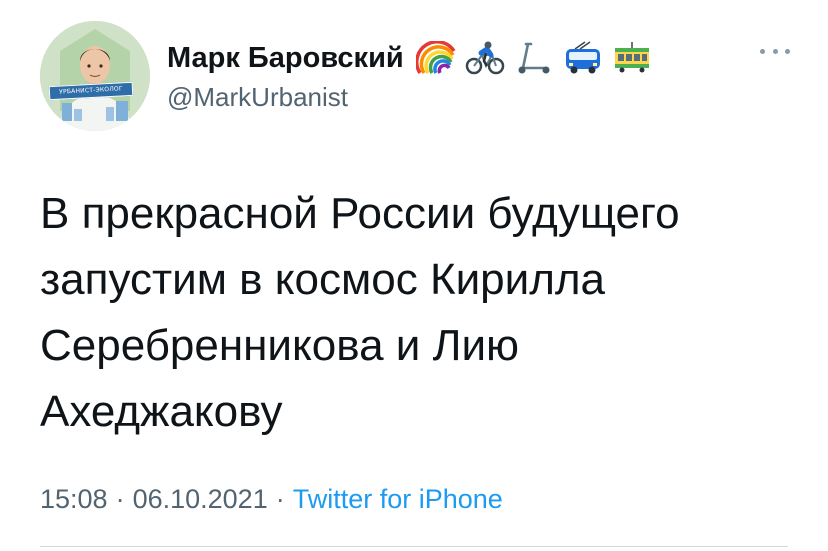 The height and width of the screenshot is (551, 828). Describe the element at coordinates (280, 345) in the screenshot. I see `tweet-text-line: Серебренникова и Лию` at that location.